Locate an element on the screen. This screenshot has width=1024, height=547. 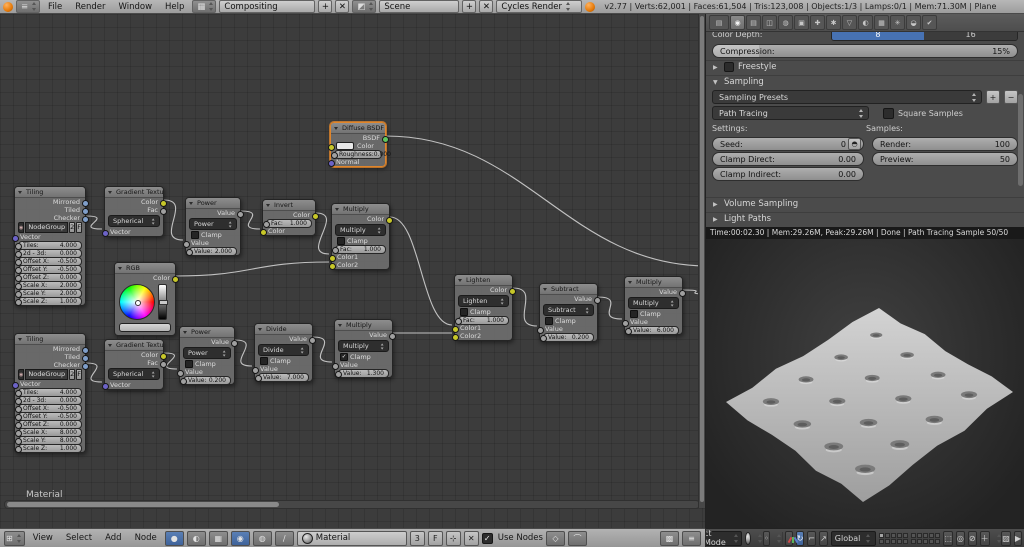
node-header: Invert is located at coordinates (289, 205).